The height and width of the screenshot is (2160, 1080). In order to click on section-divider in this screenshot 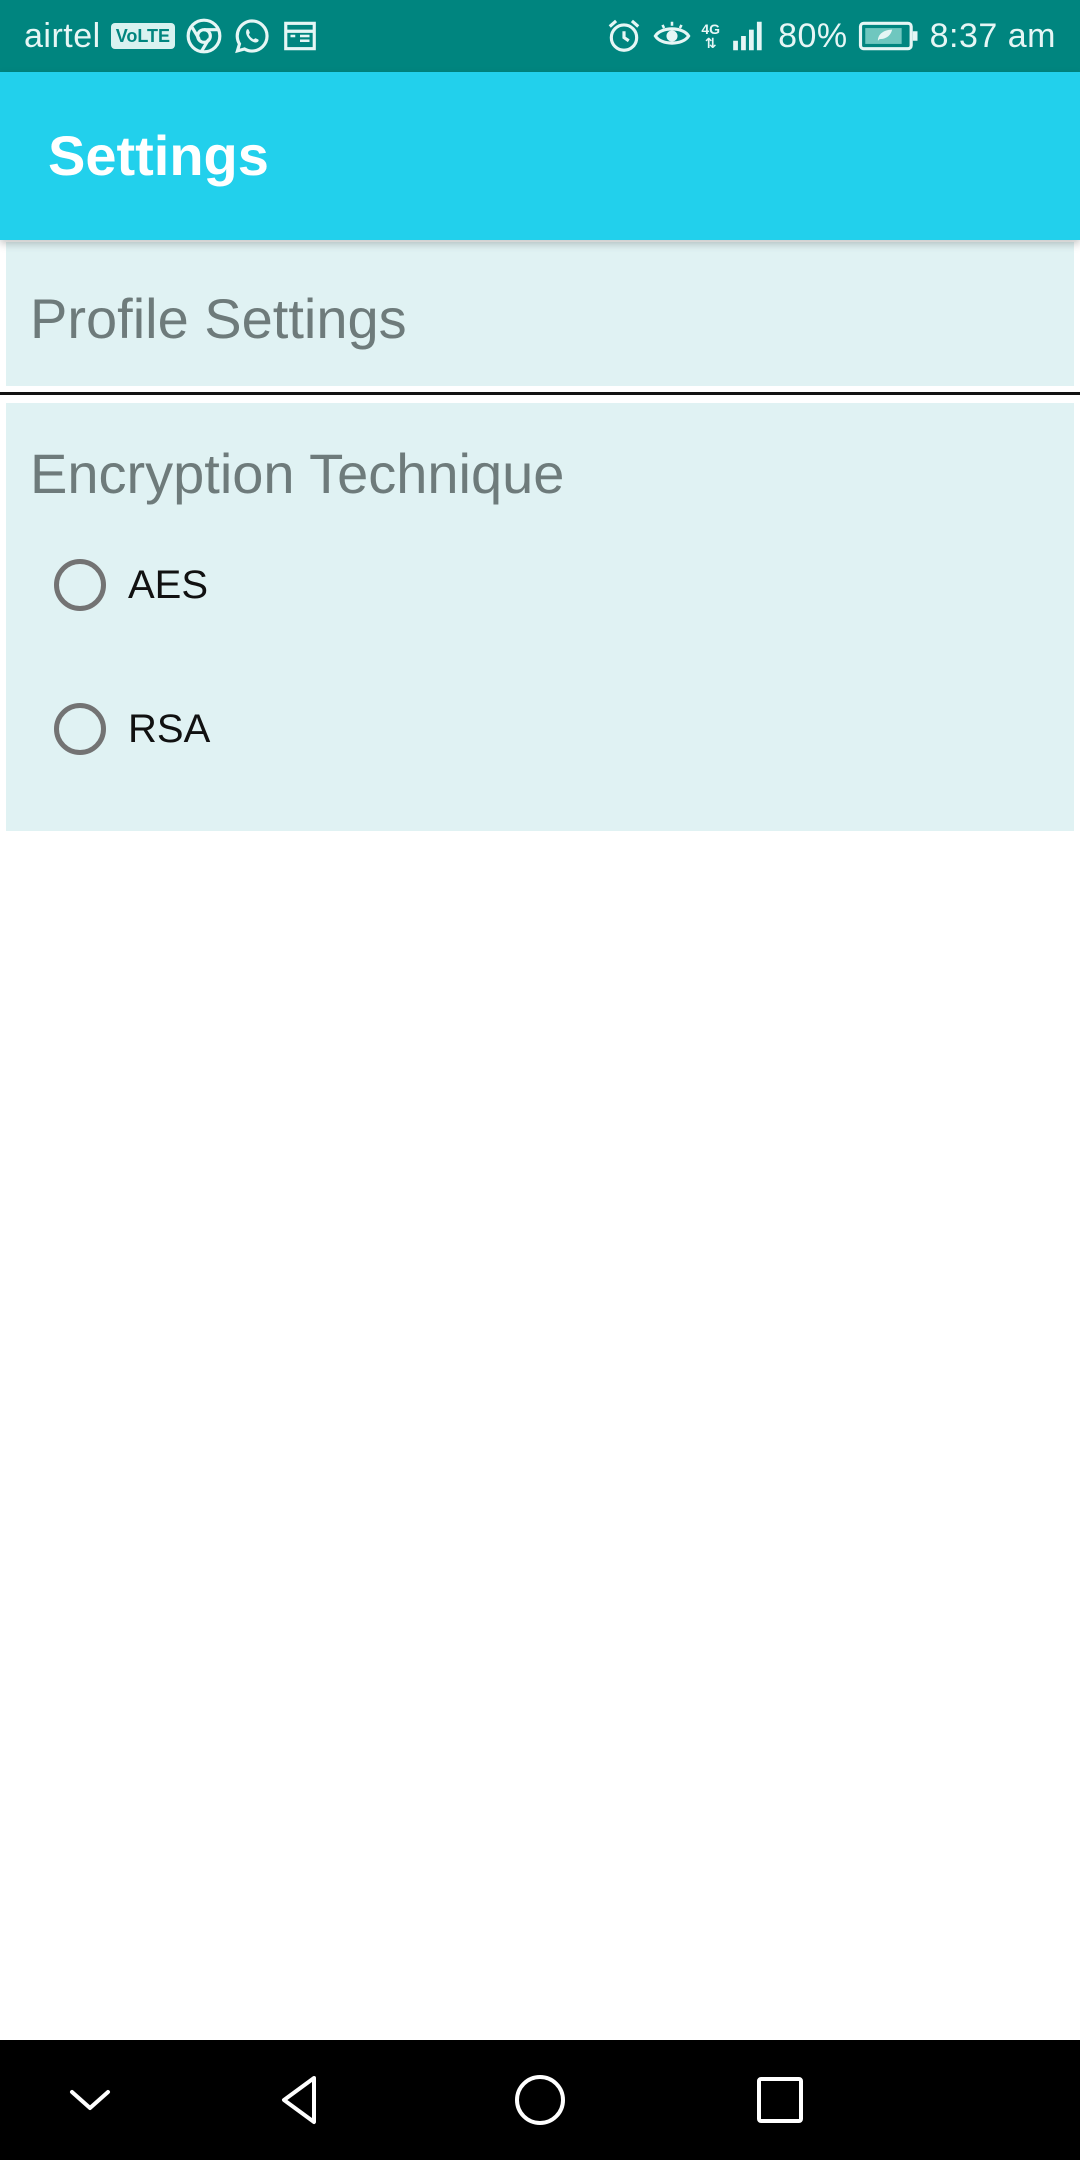, I will do `click(540, 393)`.